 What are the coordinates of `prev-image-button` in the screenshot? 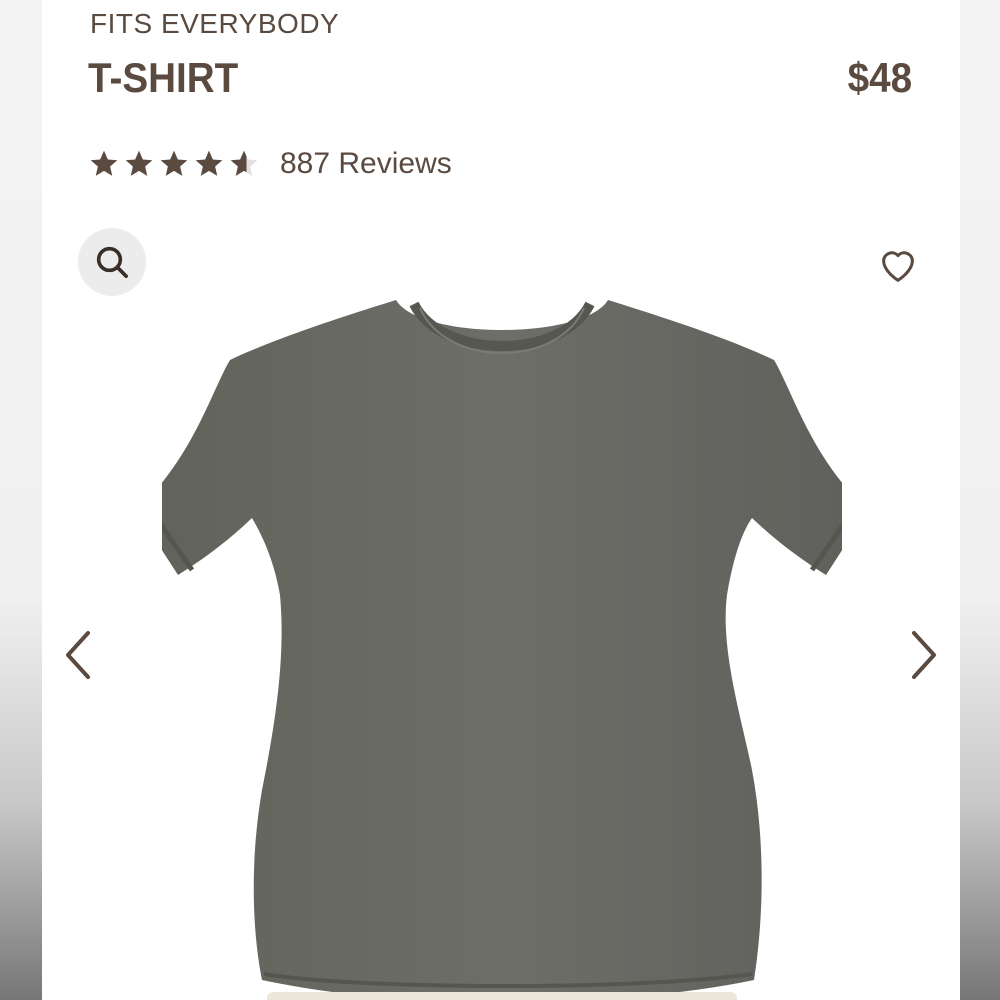 It's located at (79, 655).